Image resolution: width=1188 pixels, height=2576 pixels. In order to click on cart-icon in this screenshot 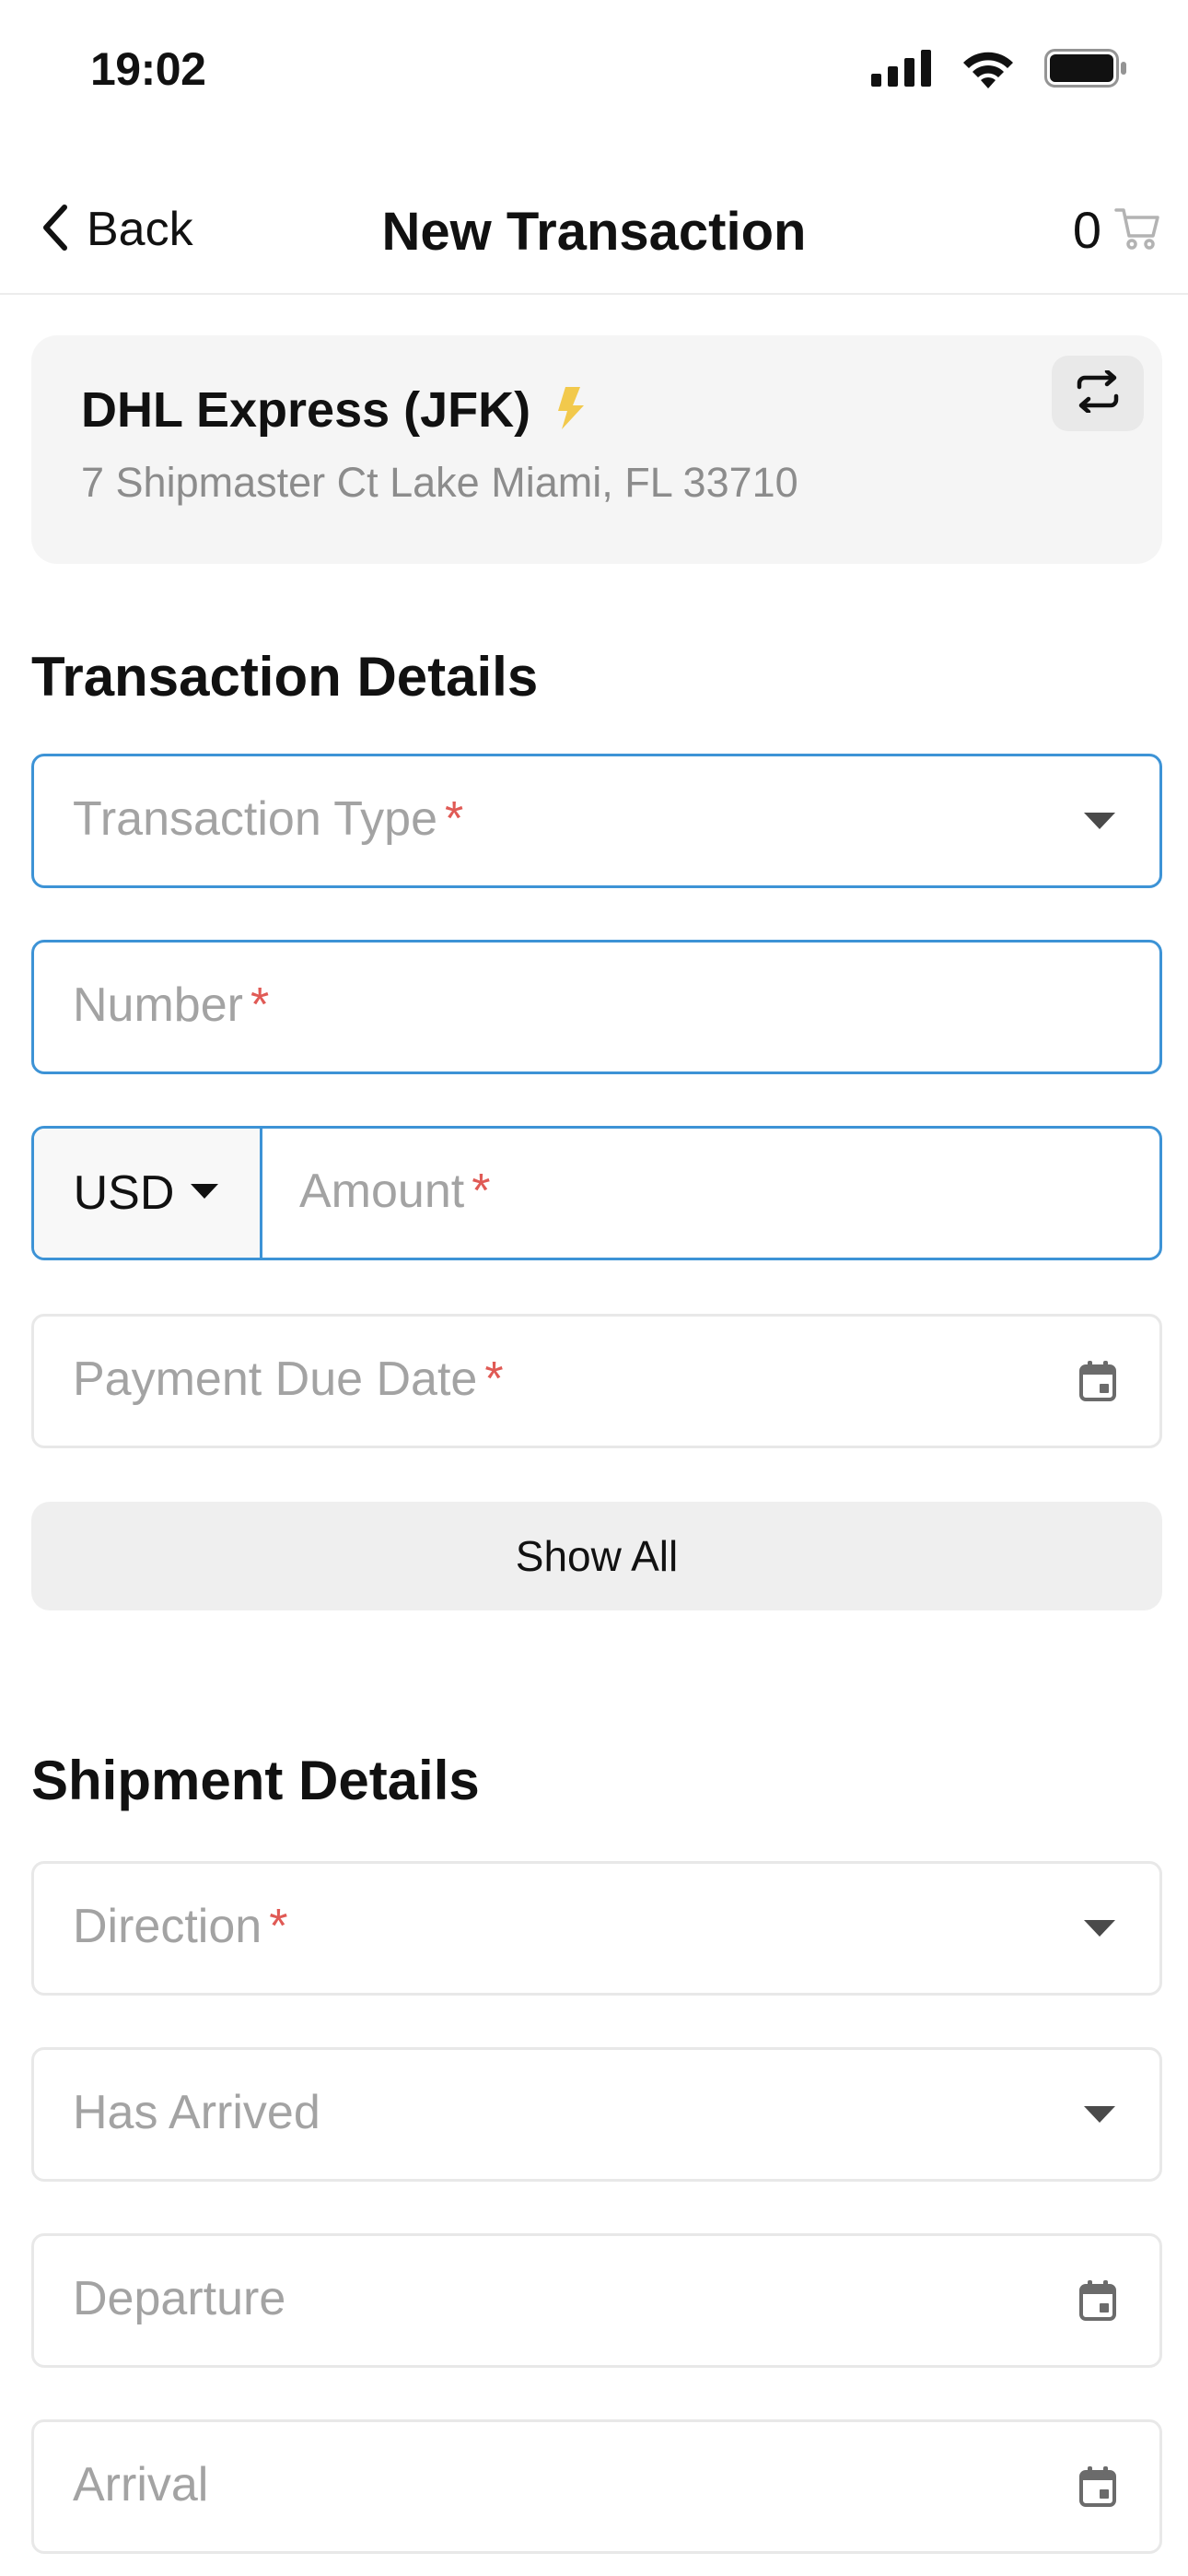, I will do `click(1137, 230)`.